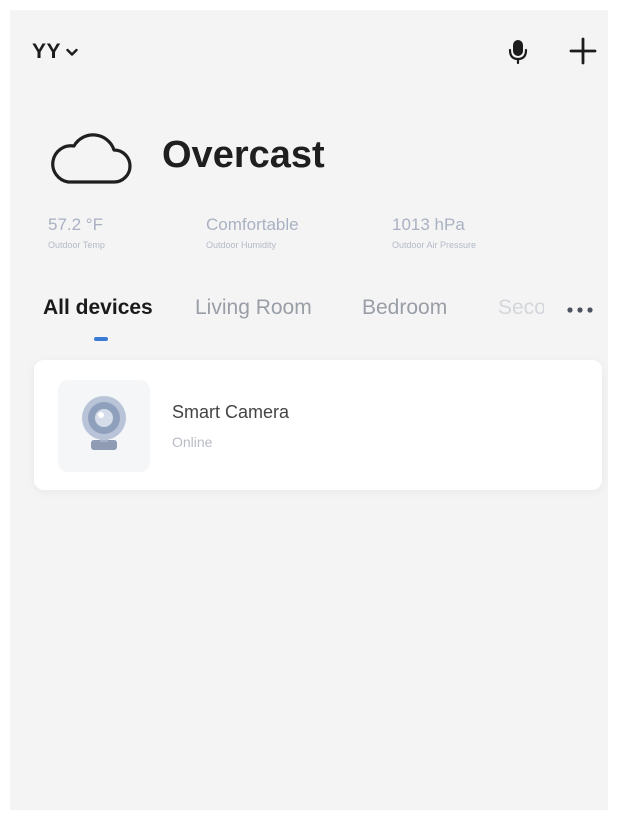 This screenshot has width=617, height=819. What do you see at coordinates (434, 245) in the screenshot?
I see `outdoor-pressure-label: Outdoor Air Pressure` at bounding box center [434, 245].